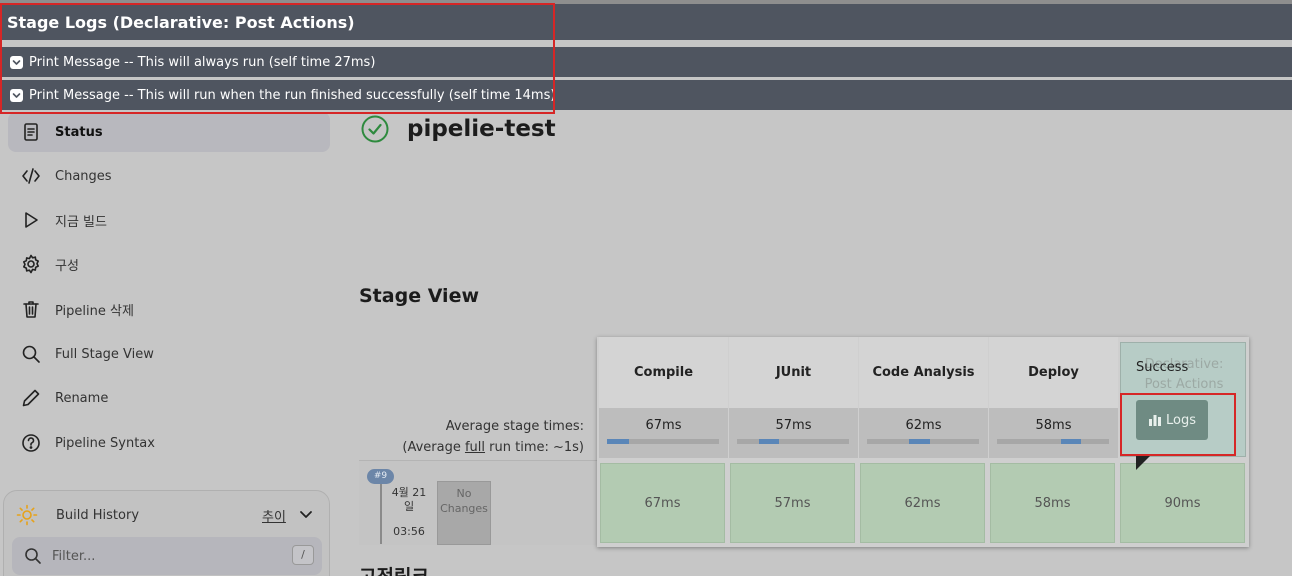 Image resolution: width=1292 pixels, height=576 pixels. I want to click on stage-cell-code-analysis: 62ms, so click(922, 503).